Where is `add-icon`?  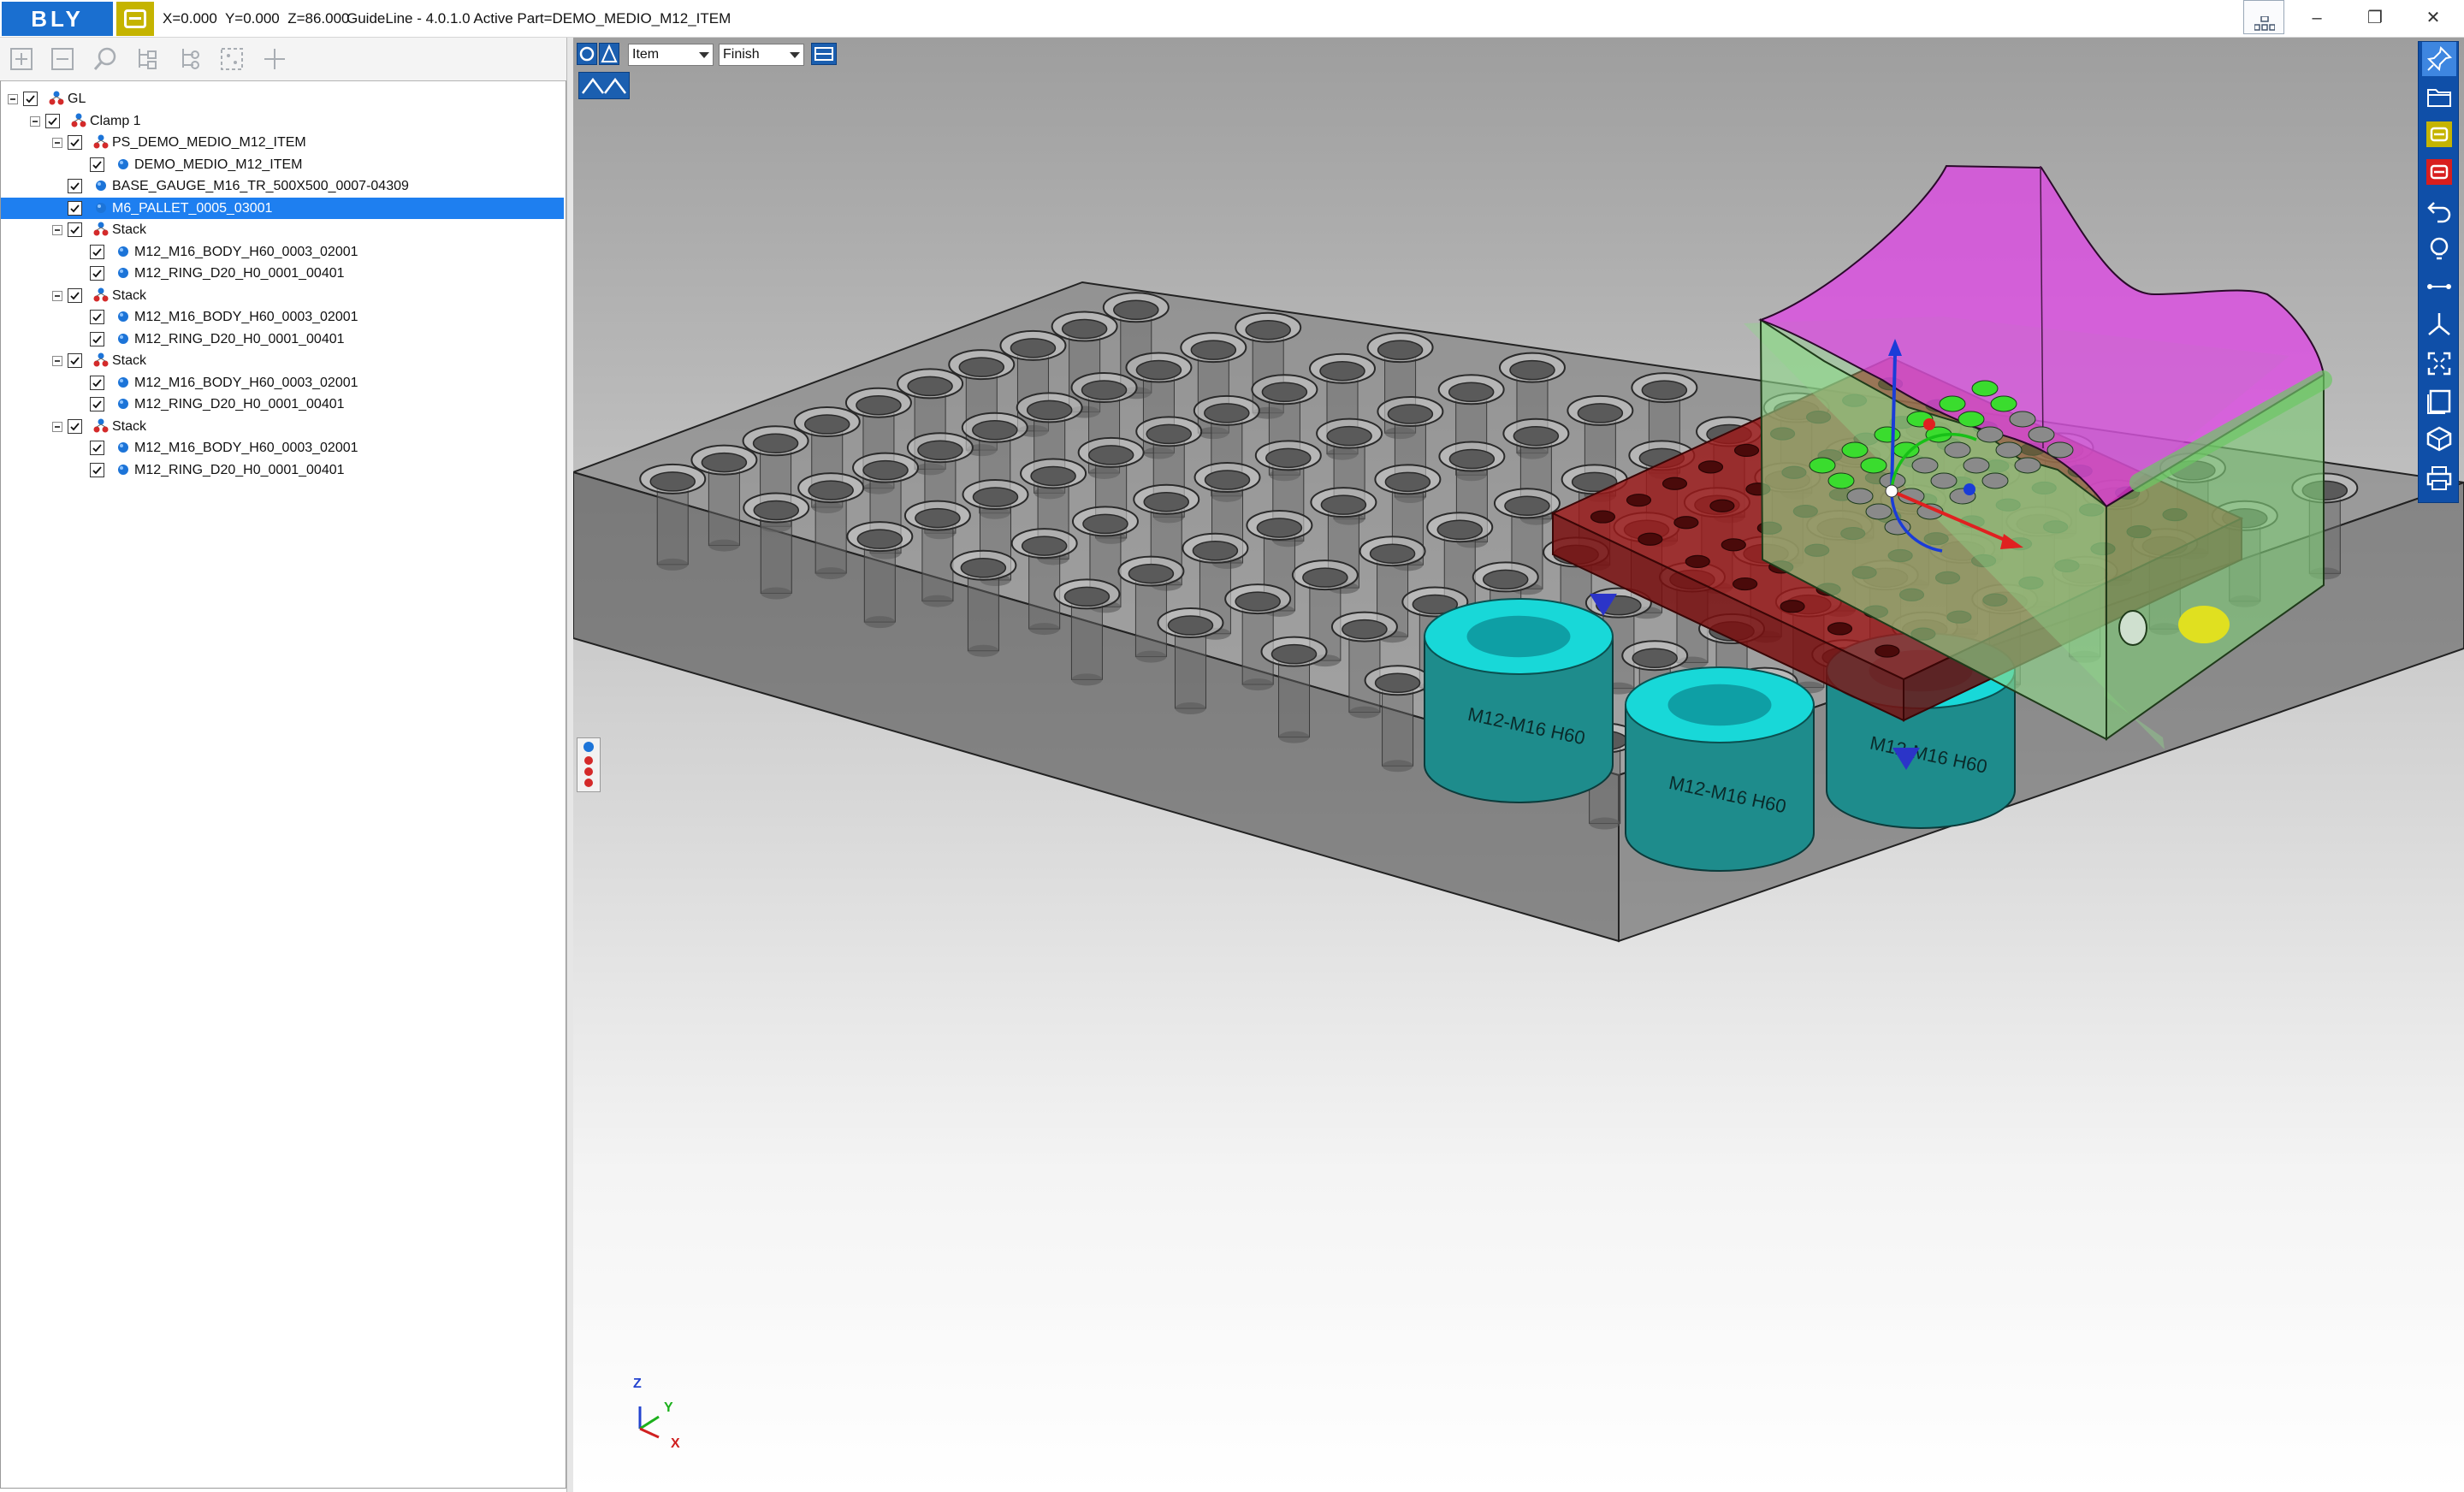
add-icon is located at coordinates (274, 59).